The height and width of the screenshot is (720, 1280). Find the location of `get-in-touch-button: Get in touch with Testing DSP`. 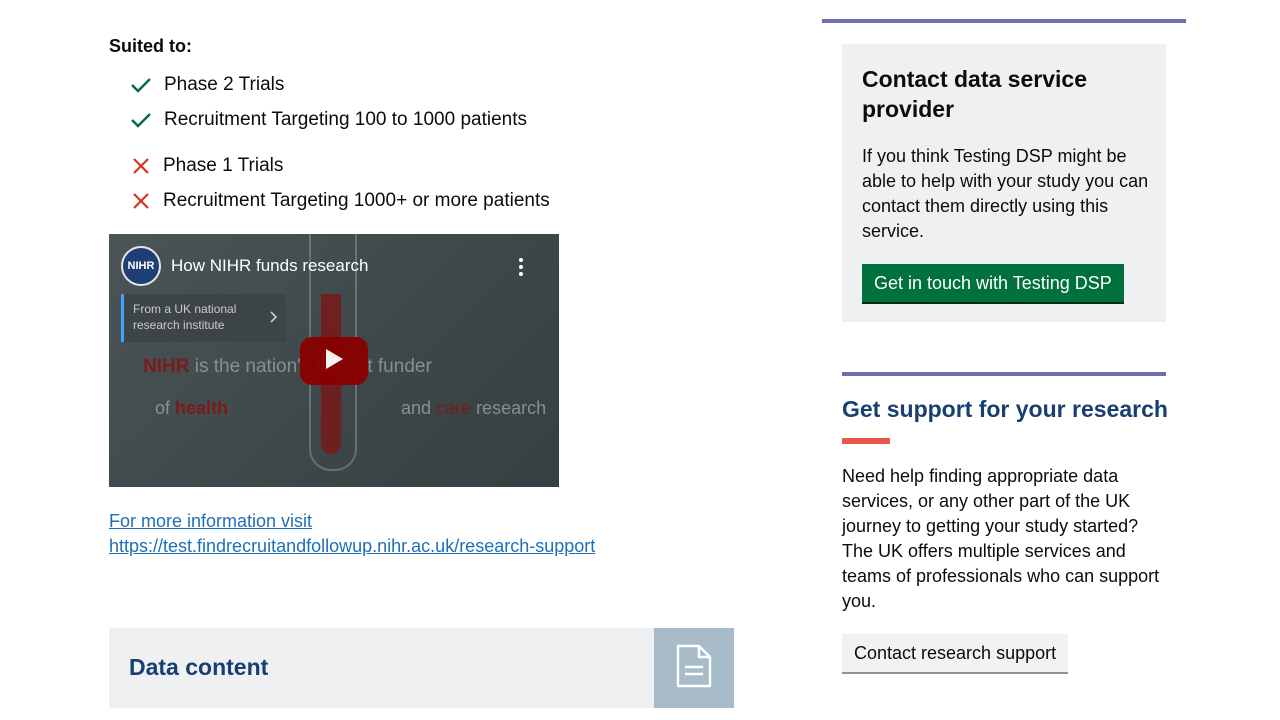

get-in-touch-button: Get in touch with Testing DSP is located at coordinates (993, 283).